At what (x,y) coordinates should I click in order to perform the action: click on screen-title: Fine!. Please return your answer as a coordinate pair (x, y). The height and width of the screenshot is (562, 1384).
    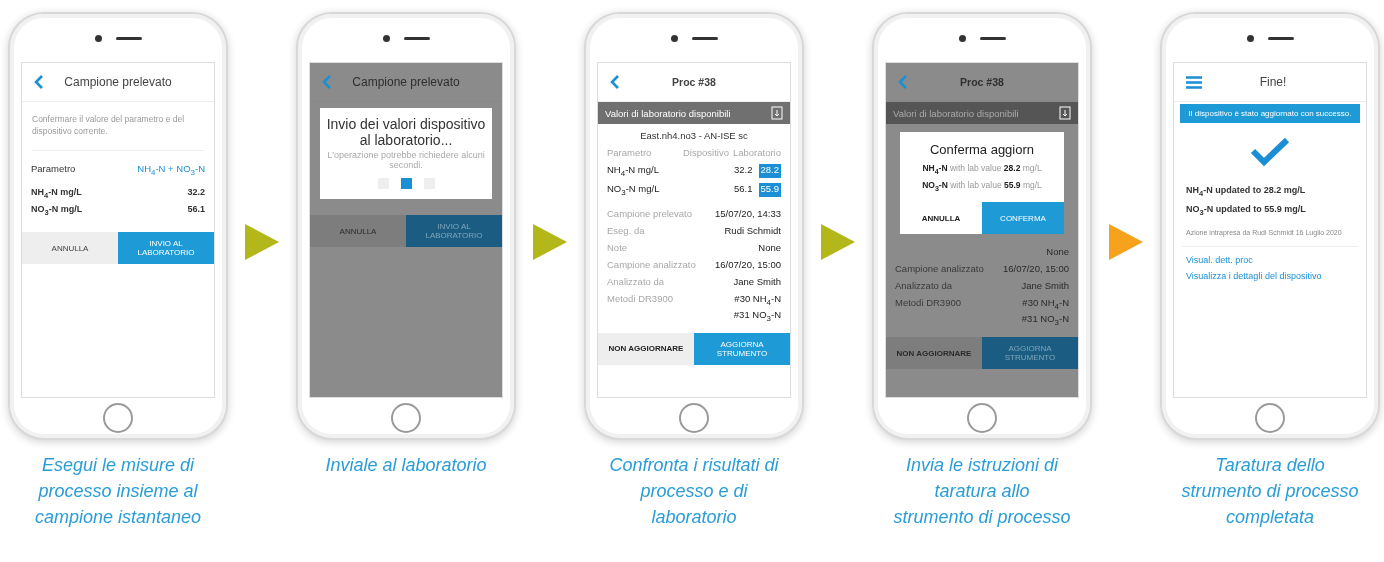
    Looking at the image, I should click on (1273, 82).